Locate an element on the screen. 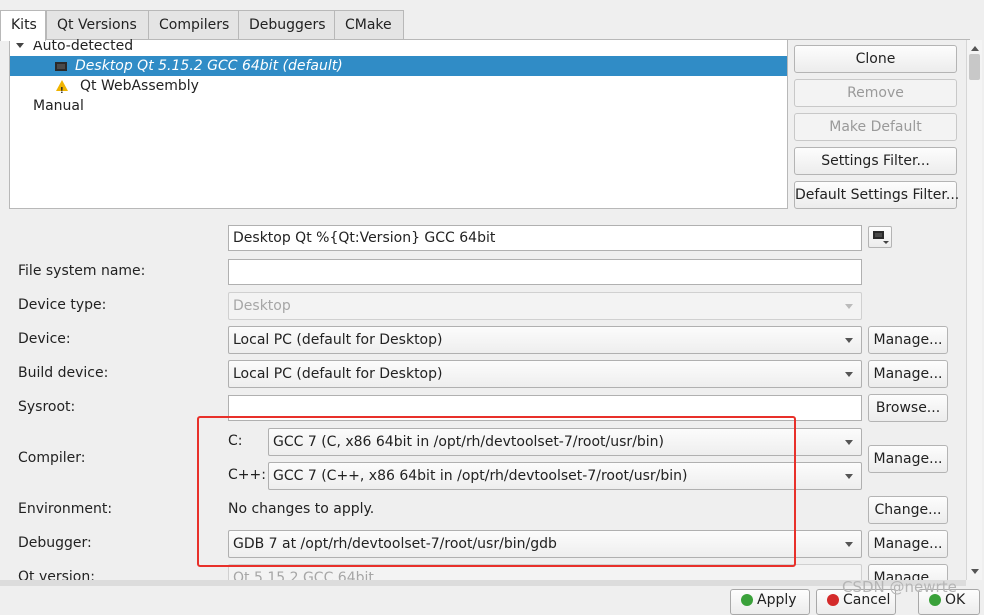  kit-name: Qt WebAssembly is located at coordinates (139, 86).